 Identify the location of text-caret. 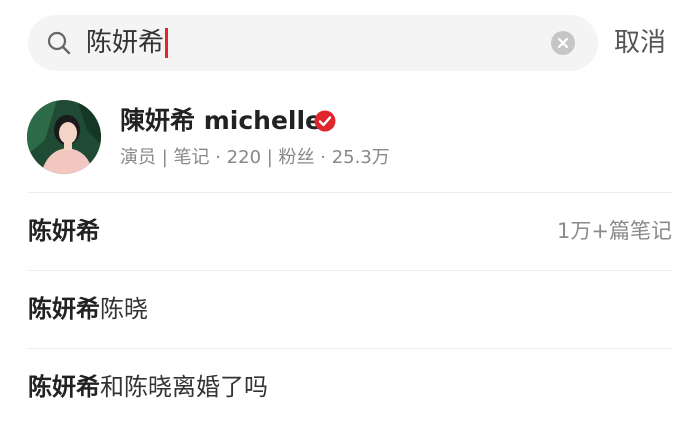
(167, 43).